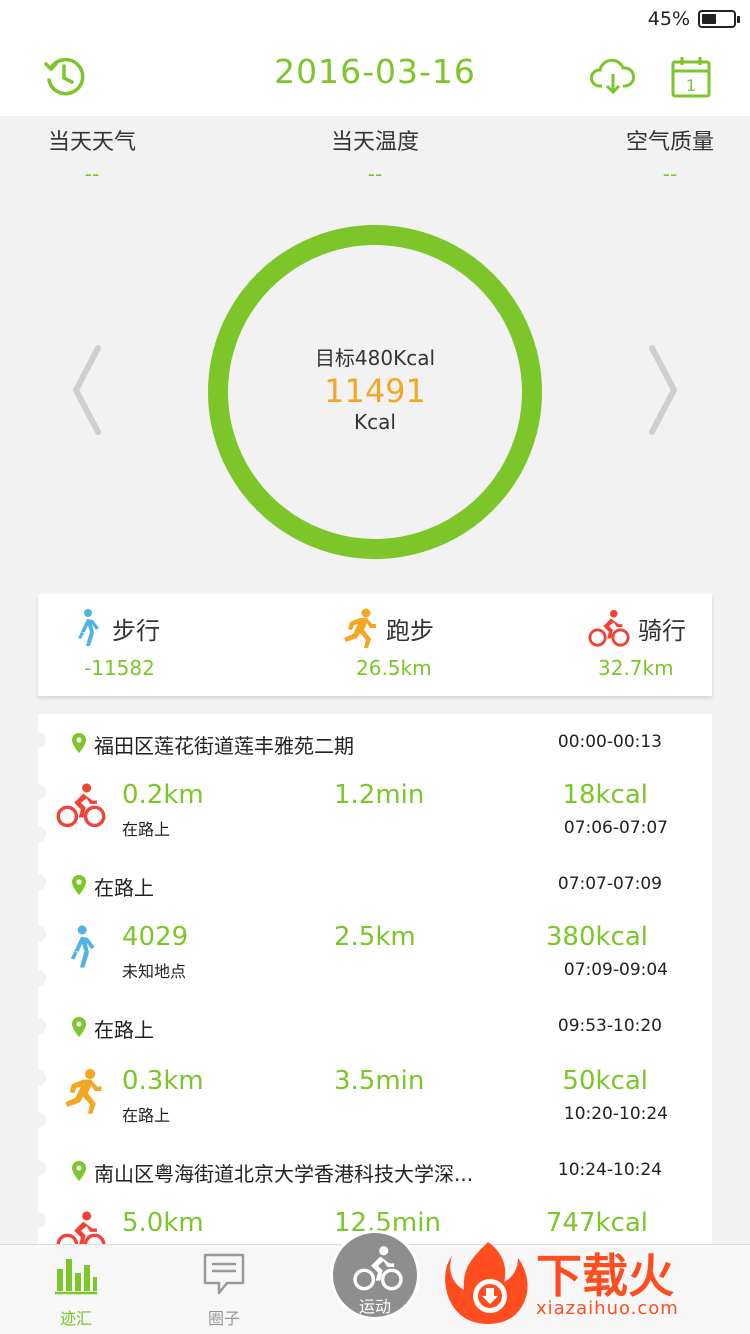 The height and width of the screenshot is (1334, 750). I want to click on watermark-text: 下载火, so click(605, 1276).